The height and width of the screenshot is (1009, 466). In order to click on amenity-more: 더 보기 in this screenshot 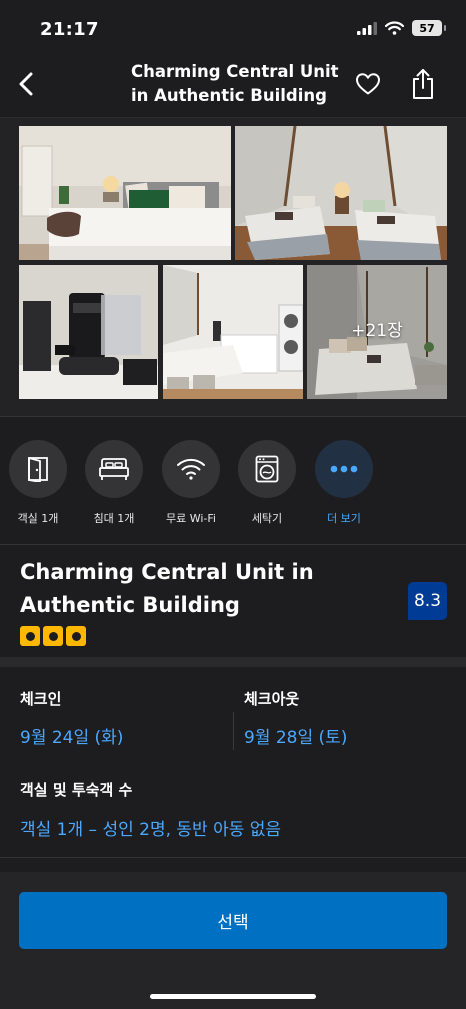, I will do `click(344, 483)`.